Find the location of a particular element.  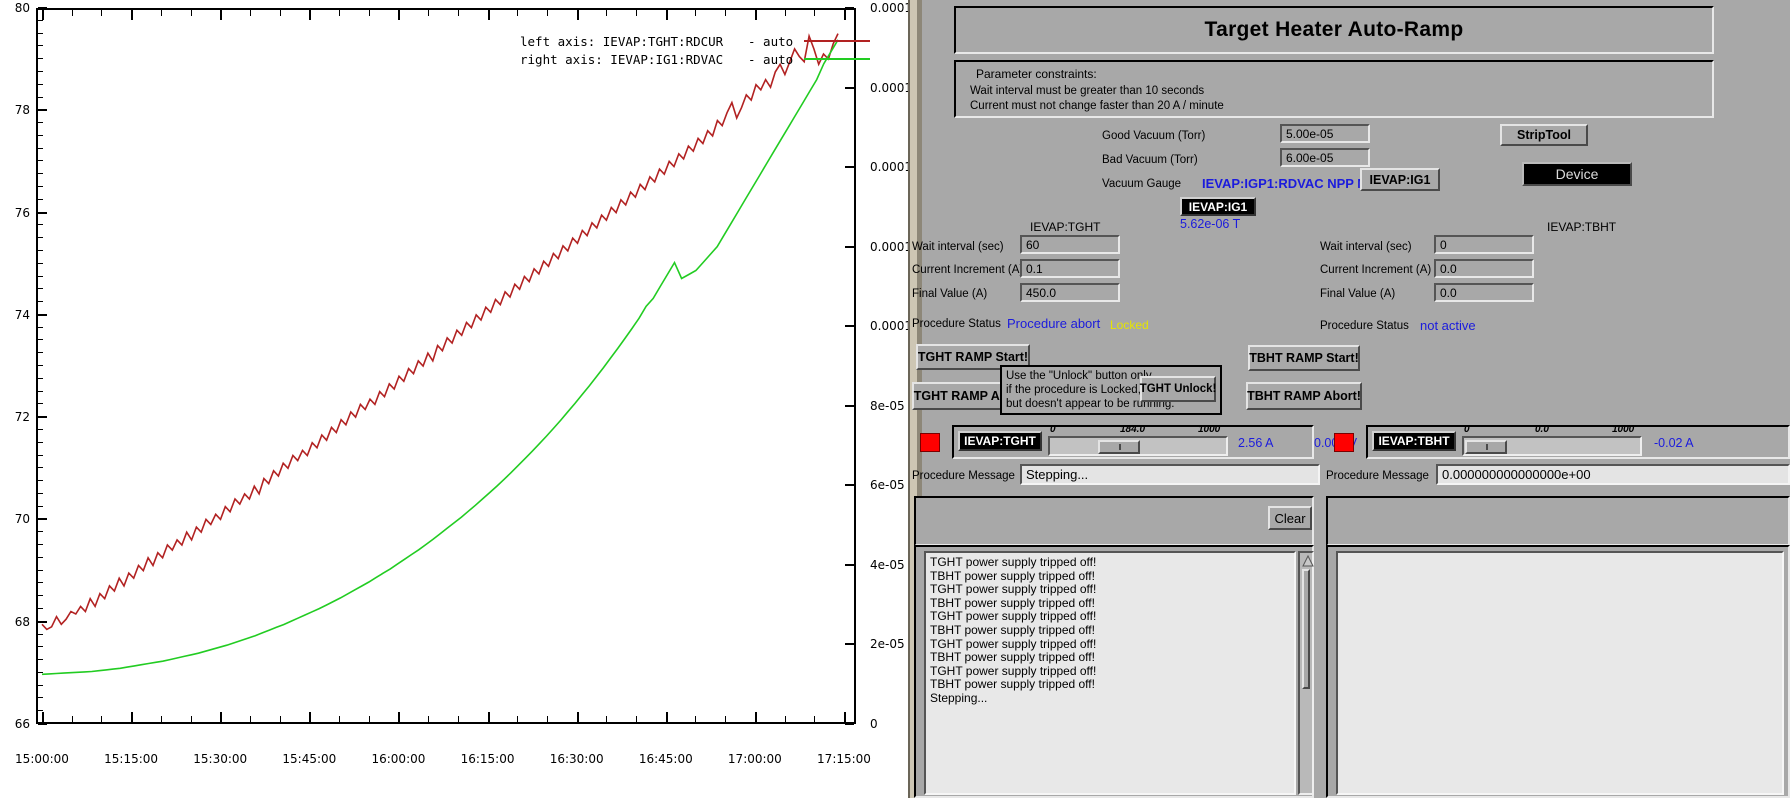

good-vacuum-input: 5.00e-05 is located at coordinates (1325, 133).